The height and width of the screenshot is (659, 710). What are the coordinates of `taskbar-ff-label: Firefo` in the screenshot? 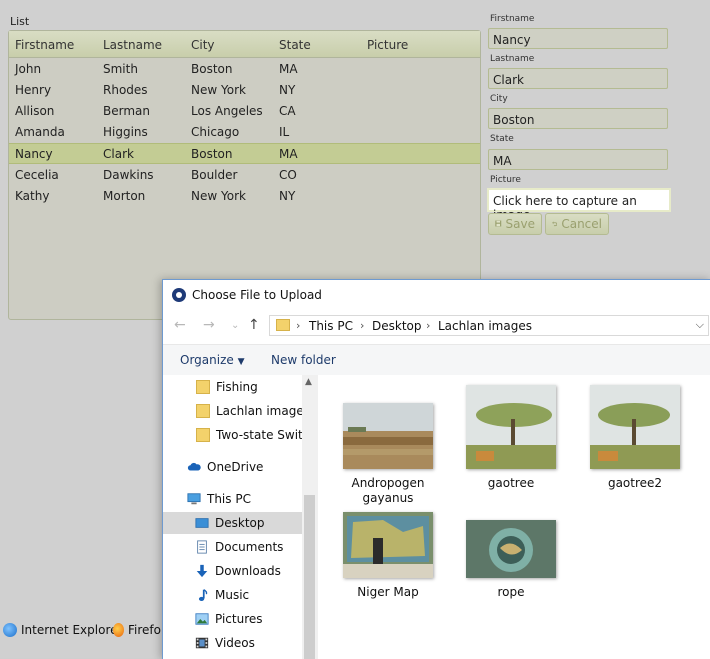 It's located at (144, 630).